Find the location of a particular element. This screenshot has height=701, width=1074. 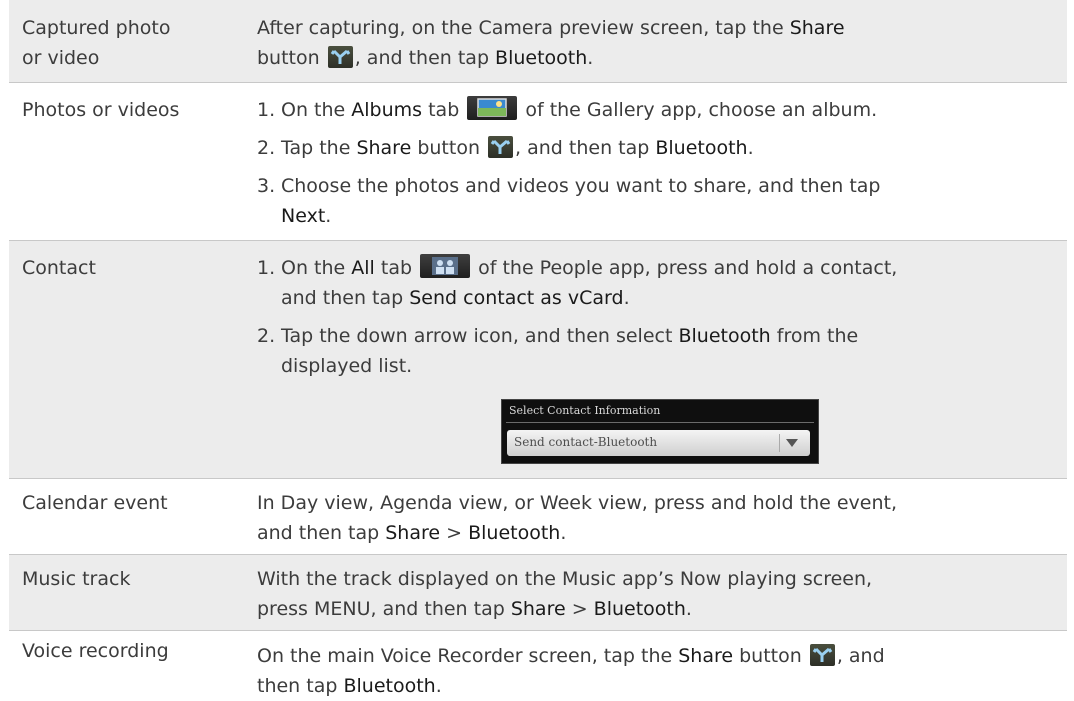

row-label: Captured photo or video is located at coordinates (96, 43).